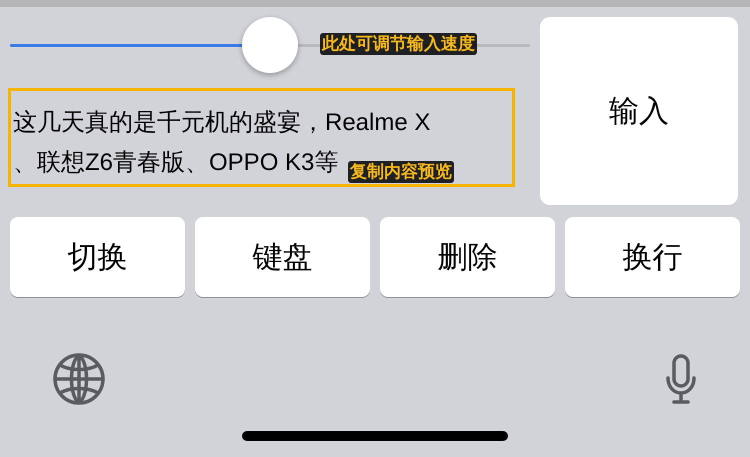 Image resolution: width=750 pixels, height=457 pixels. I want to click on microphone-icon, so click(681, 379).